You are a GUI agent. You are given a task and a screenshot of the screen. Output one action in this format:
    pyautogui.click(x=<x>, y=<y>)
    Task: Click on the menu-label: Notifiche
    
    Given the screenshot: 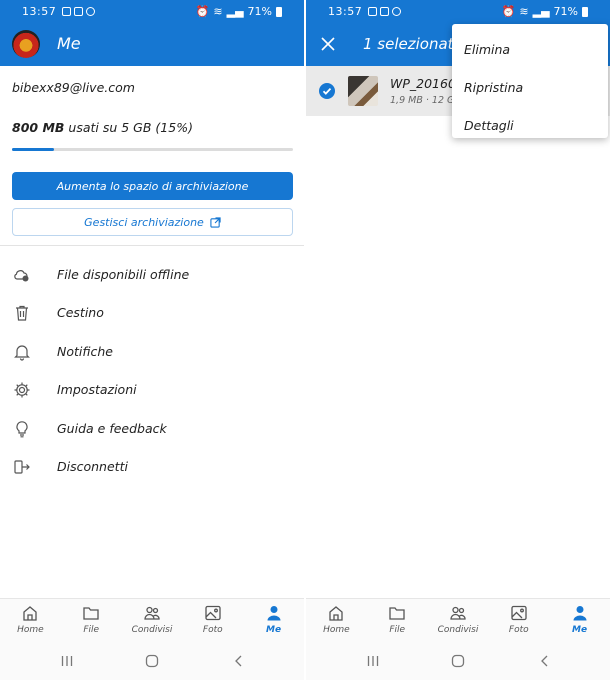 What is the action you would take?
    pyautogui.click(x=85, y=351)
    